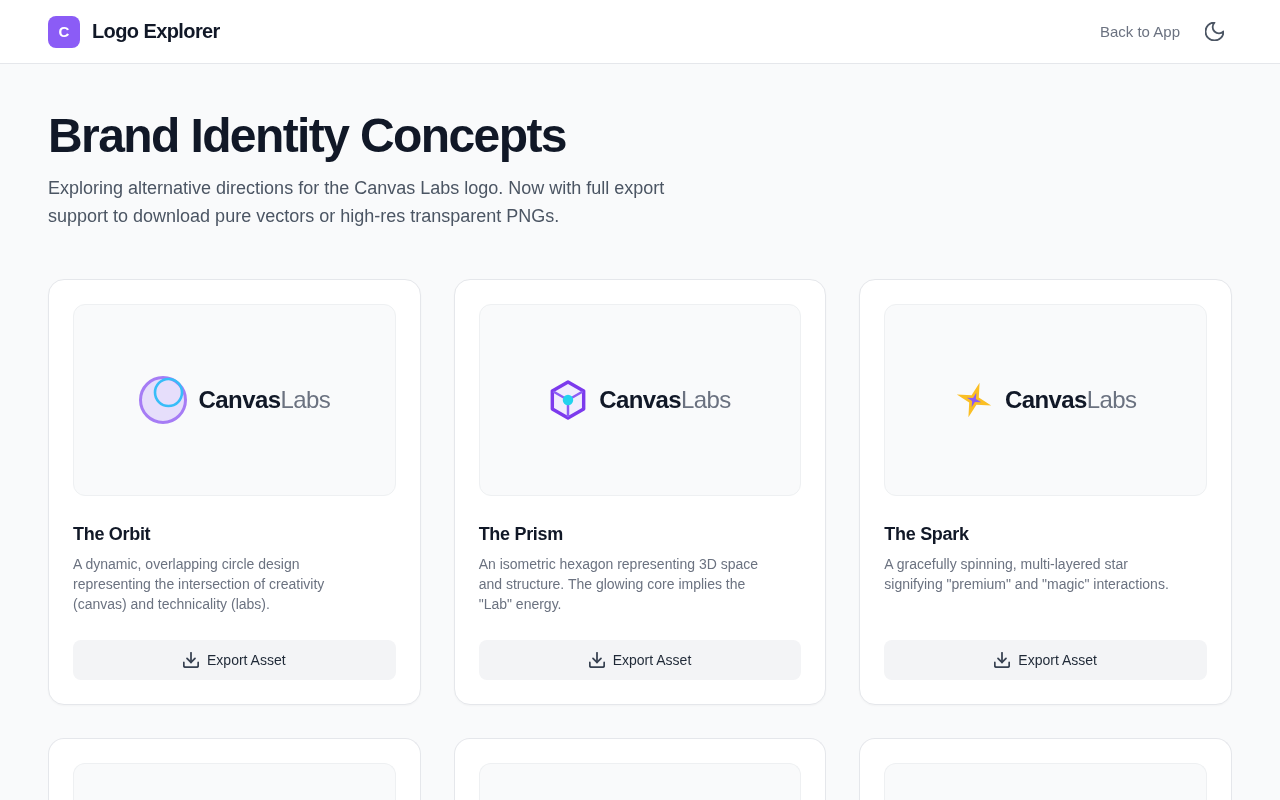  What do you see at coordinates (521, 534) in the screenshot?
I see `card-title: The Prism` at bounding box center [521, 534].